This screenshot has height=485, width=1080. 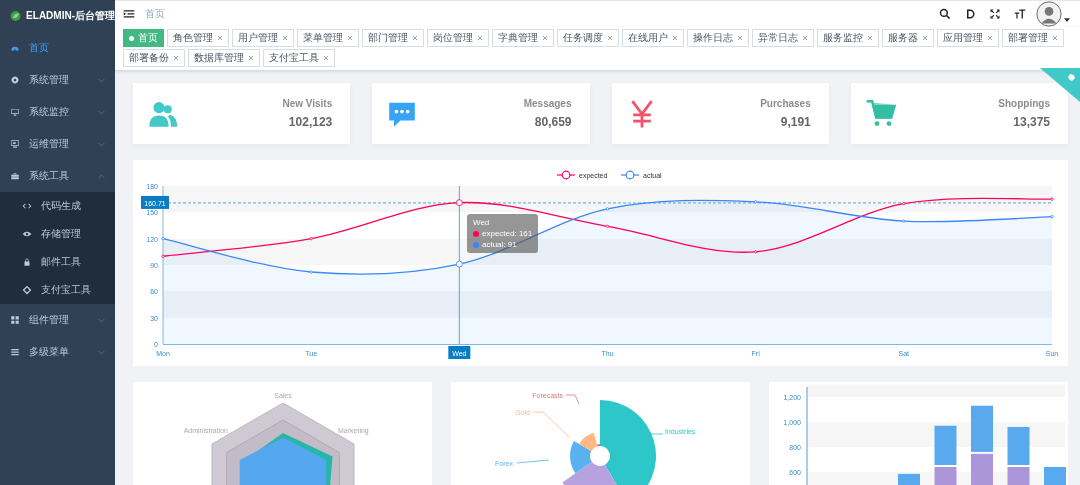 What do you see at coordinates (15, 112) in the screenshot?
I see `monitor-icon` at bounding box center [15, 112].